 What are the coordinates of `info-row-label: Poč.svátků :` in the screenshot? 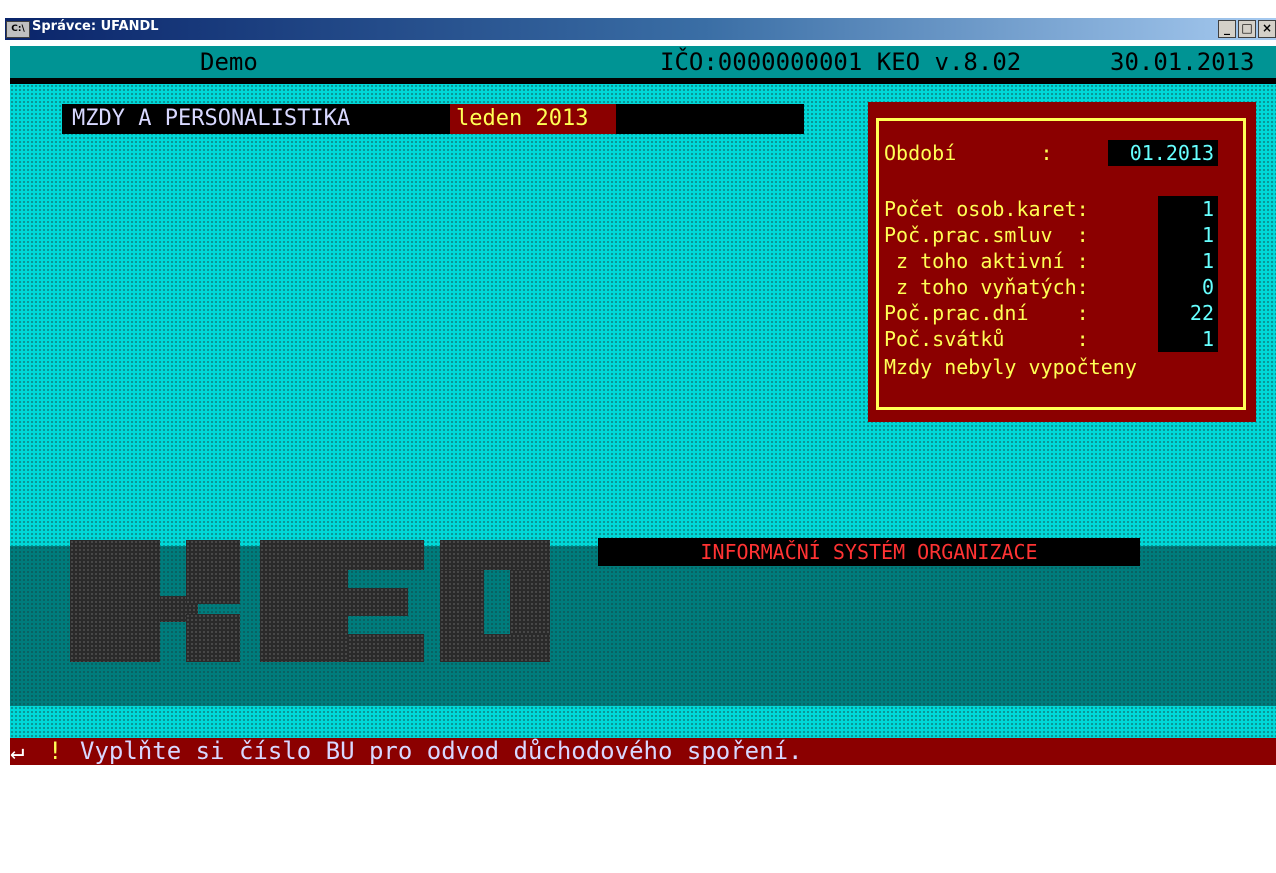 It's located at (986, 339).